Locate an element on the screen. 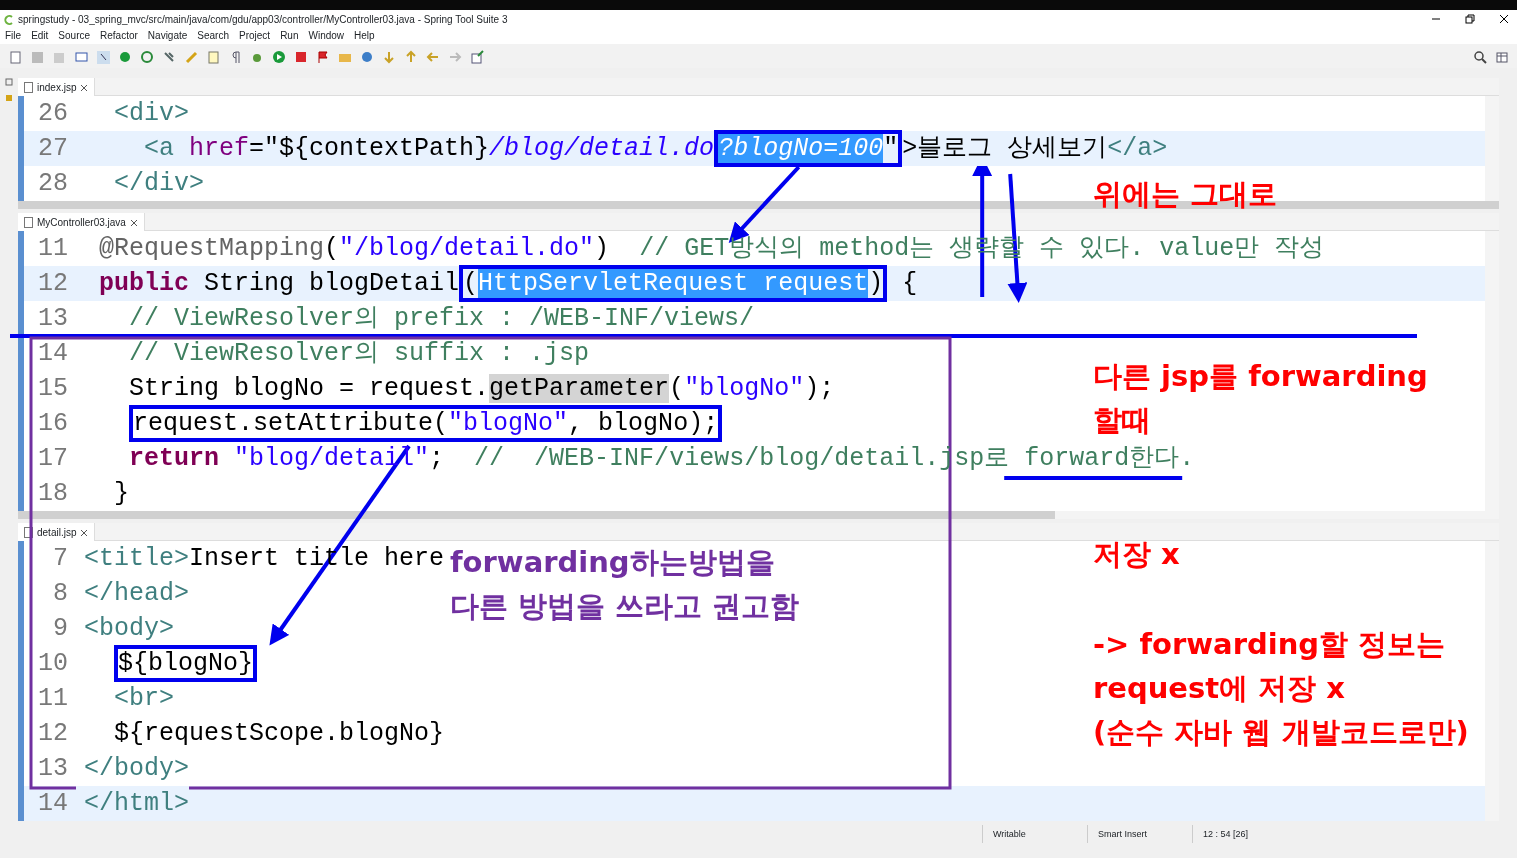 The width and height of the screenshot is (1517, 858). forward-arrow-icon is located at coordinates (455, 56).